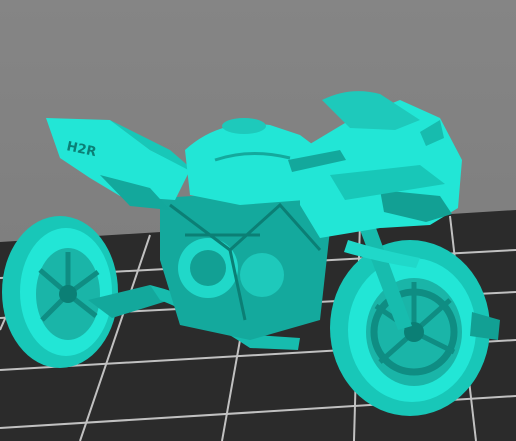  Describe the element at coordinates (371, 110) in the screenshot. I see `windscreen` at that location.